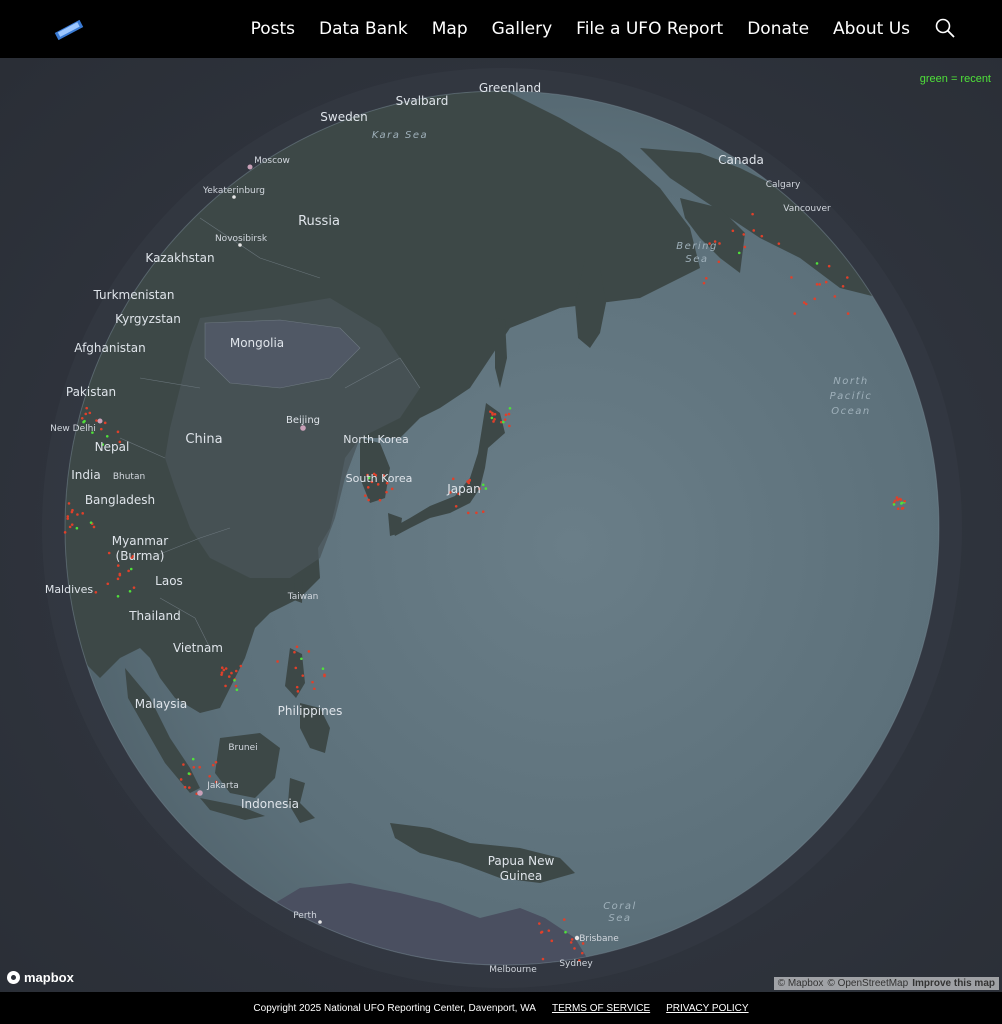  What do you see at coordinates (801, 983) in the screenshot?
I see `mapbox-attribution-link: © Mapbox` at bounding box center [801, 983].